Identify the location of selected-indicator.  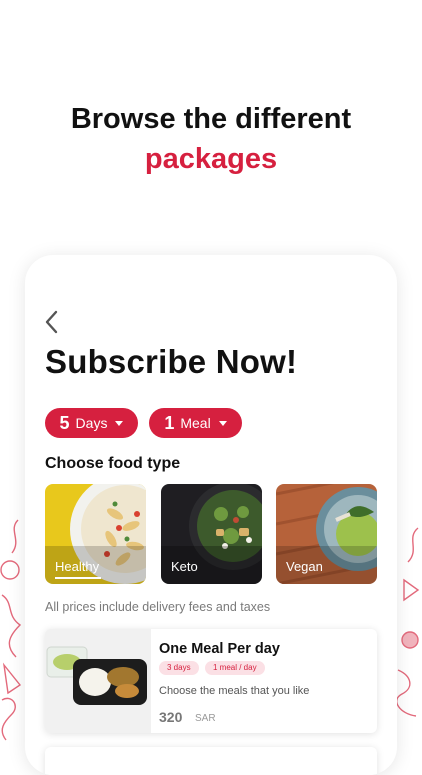
(78, 578).